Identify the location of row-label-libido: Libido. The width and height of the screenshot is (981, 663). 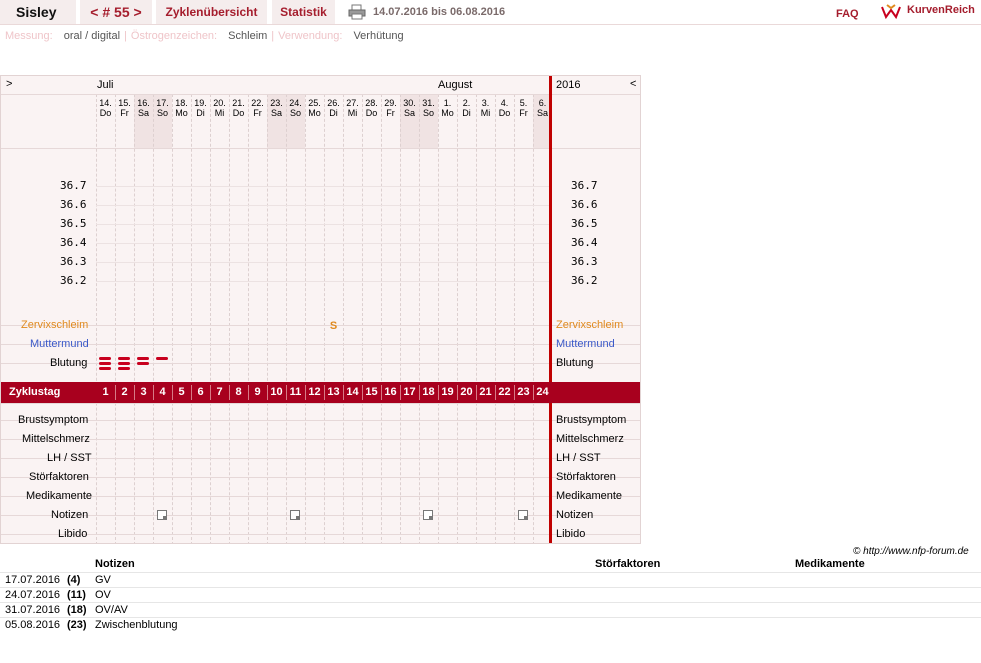
(73, 534).